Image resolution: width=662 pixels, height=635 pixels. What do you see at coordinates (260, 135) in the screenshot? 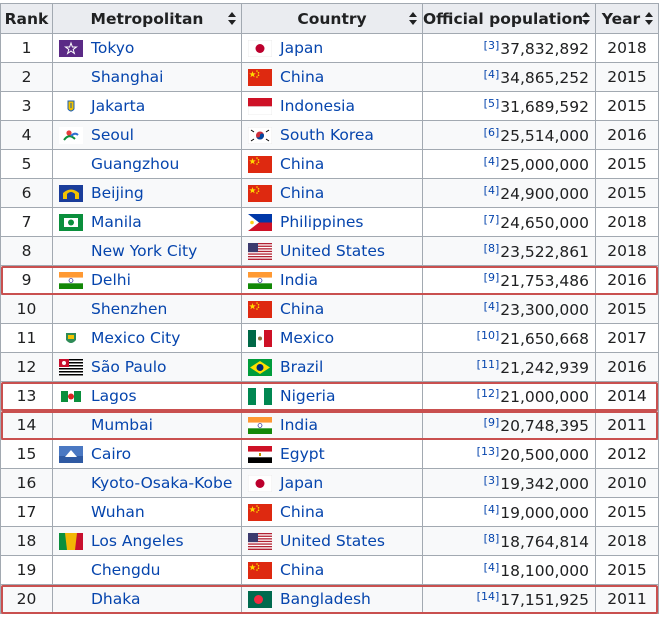
I see `flag-south-korea-icon` at bounding box center [260, 135].